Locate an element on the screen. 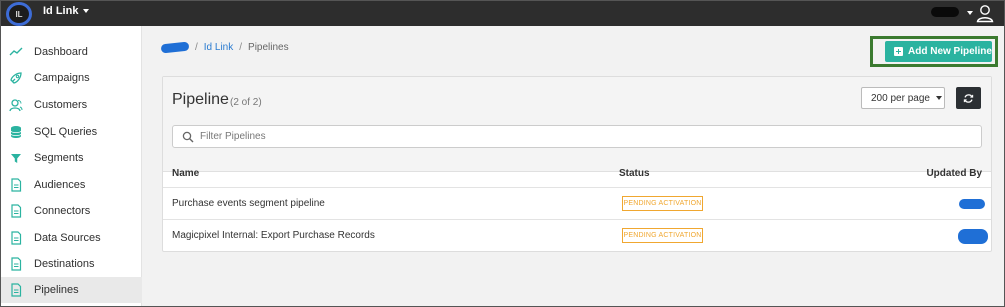 The height and width of the screenshot is (307, 1005). logo-text: IL is located at coordinates (19, 14).